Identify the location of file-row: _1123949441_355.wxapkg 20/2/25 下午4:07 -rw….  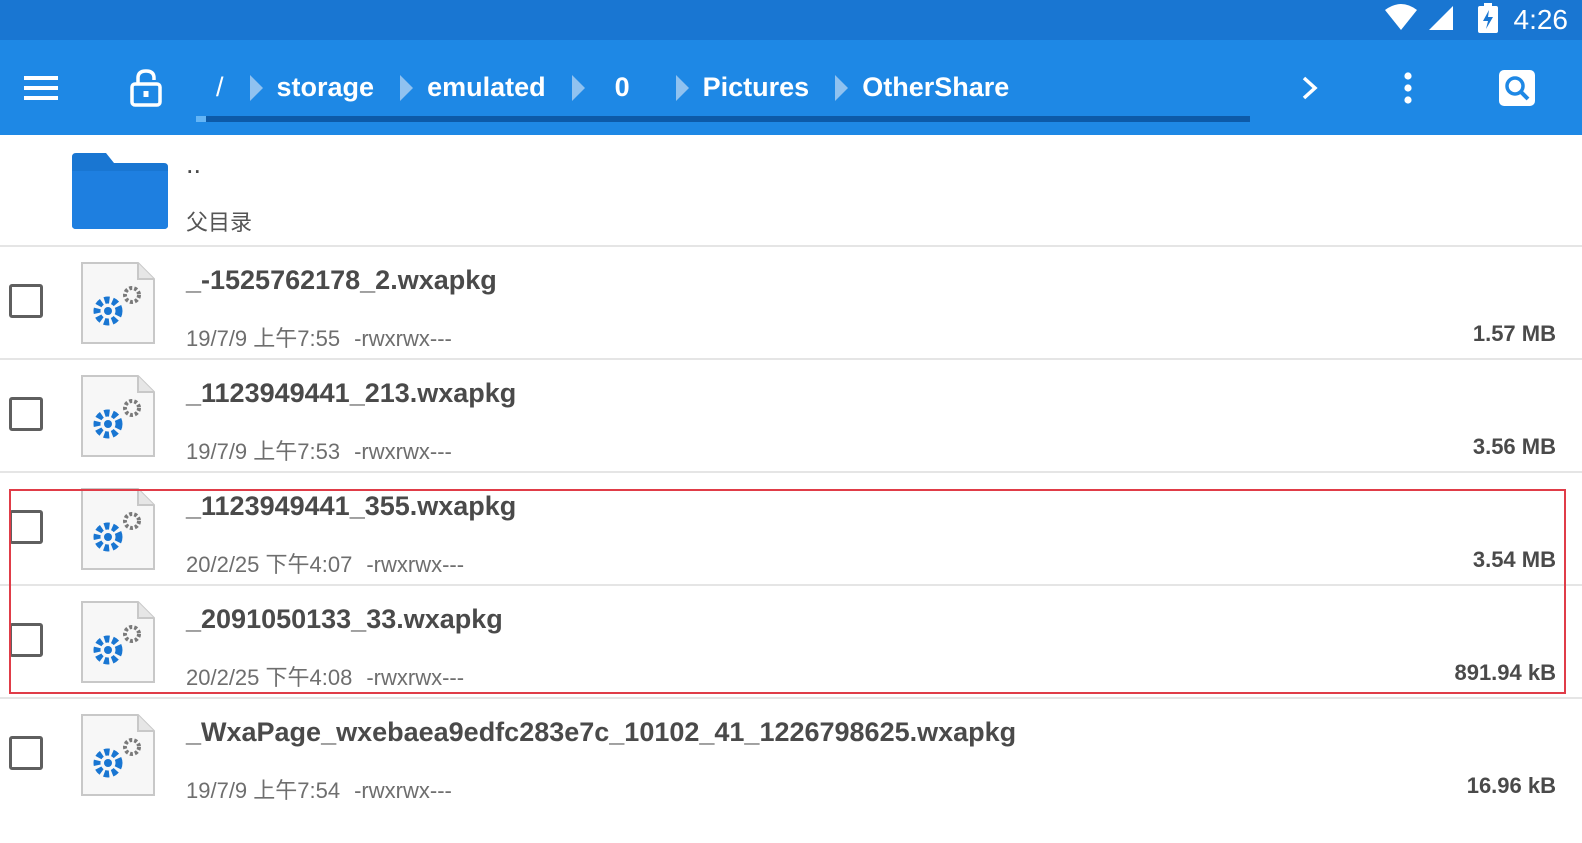
(791, 529).